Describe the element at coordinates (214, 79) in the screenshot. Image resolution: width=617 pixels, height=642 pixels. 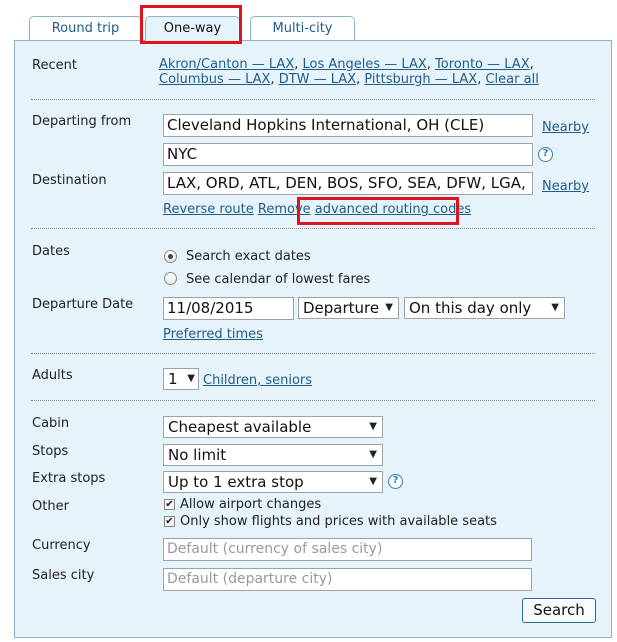
I see `recent-link-columbus: Columbus — LAX` at that location.